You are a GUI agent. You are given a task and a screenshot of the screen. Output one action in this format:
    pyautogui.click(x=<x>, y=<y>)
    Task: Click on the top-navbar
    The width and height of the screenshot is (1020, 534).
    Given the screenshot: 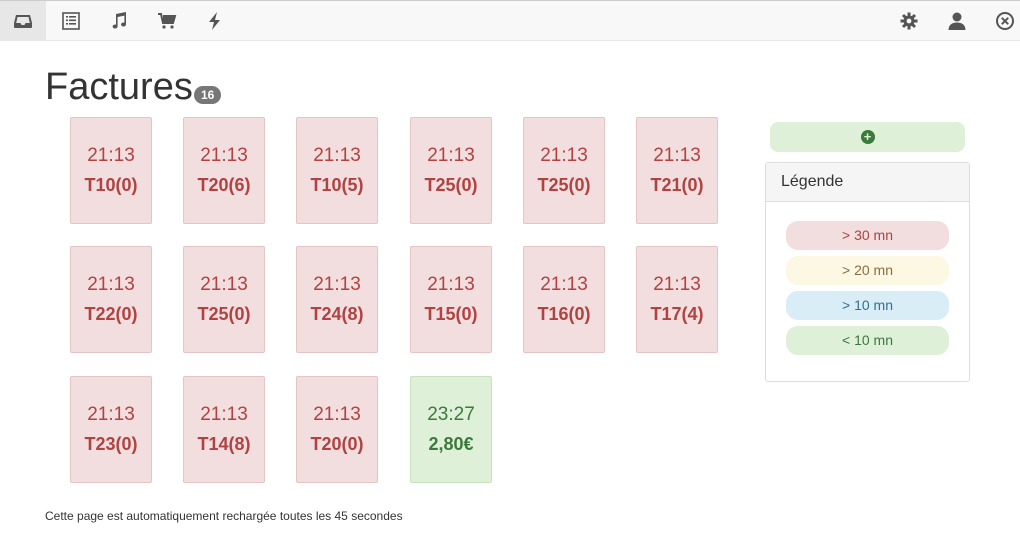 What is the action you would take?
    pyautogui.click(x=510, y=20)
    